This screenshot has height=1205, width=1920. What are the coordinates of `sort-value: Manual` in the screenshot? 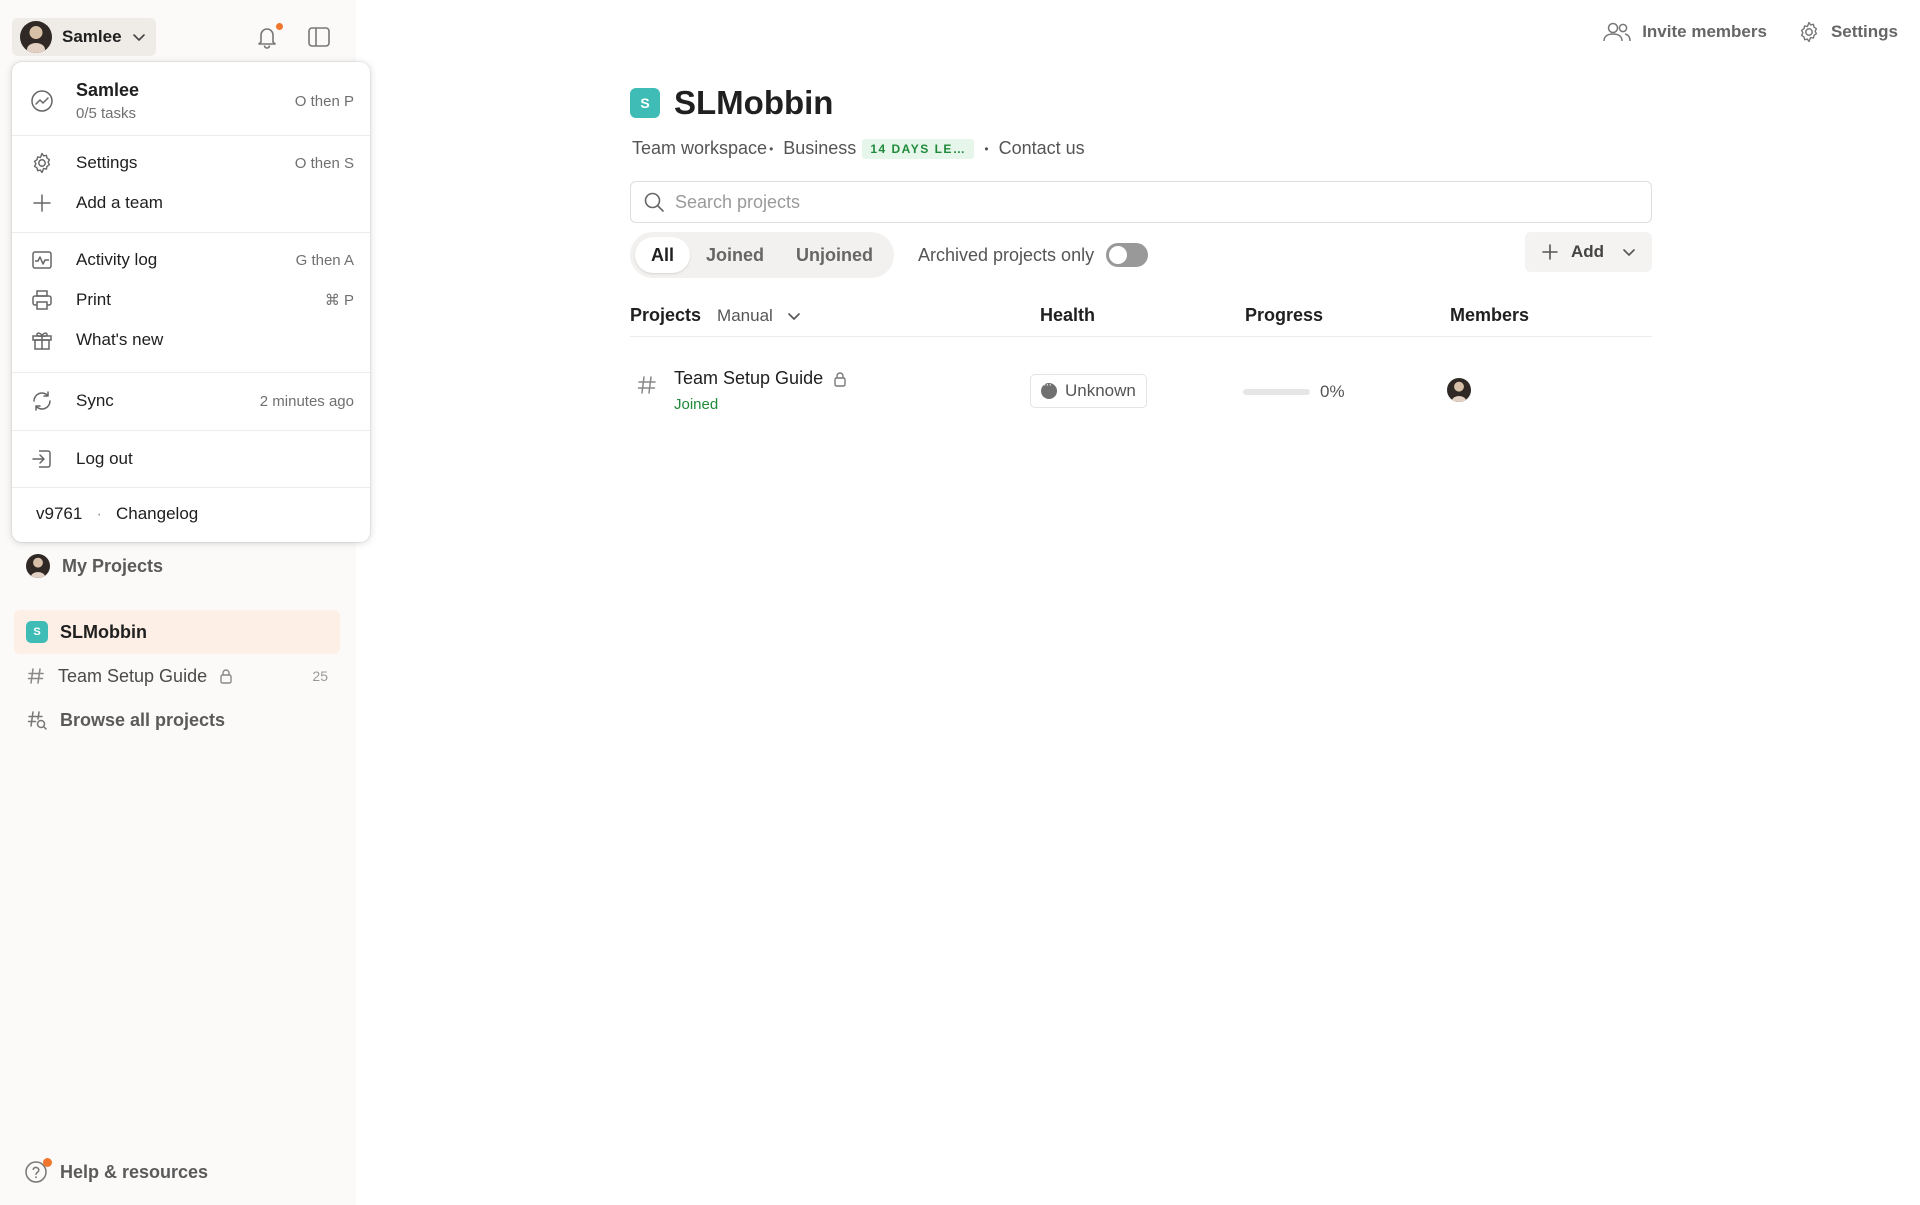 It's located at (745, 315).